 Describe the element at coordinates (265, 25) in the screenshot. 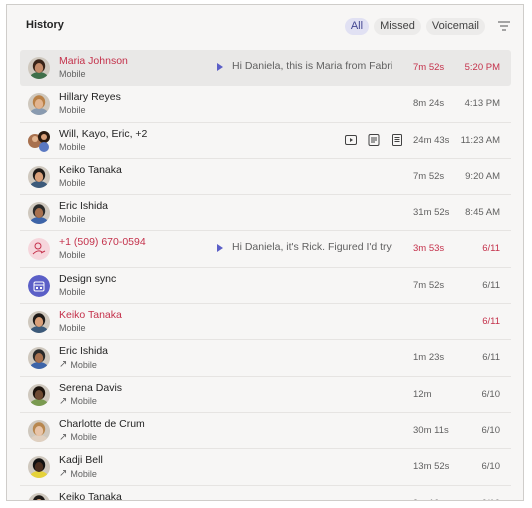

I see `history-header: History All Missed Voicemail` at that location.